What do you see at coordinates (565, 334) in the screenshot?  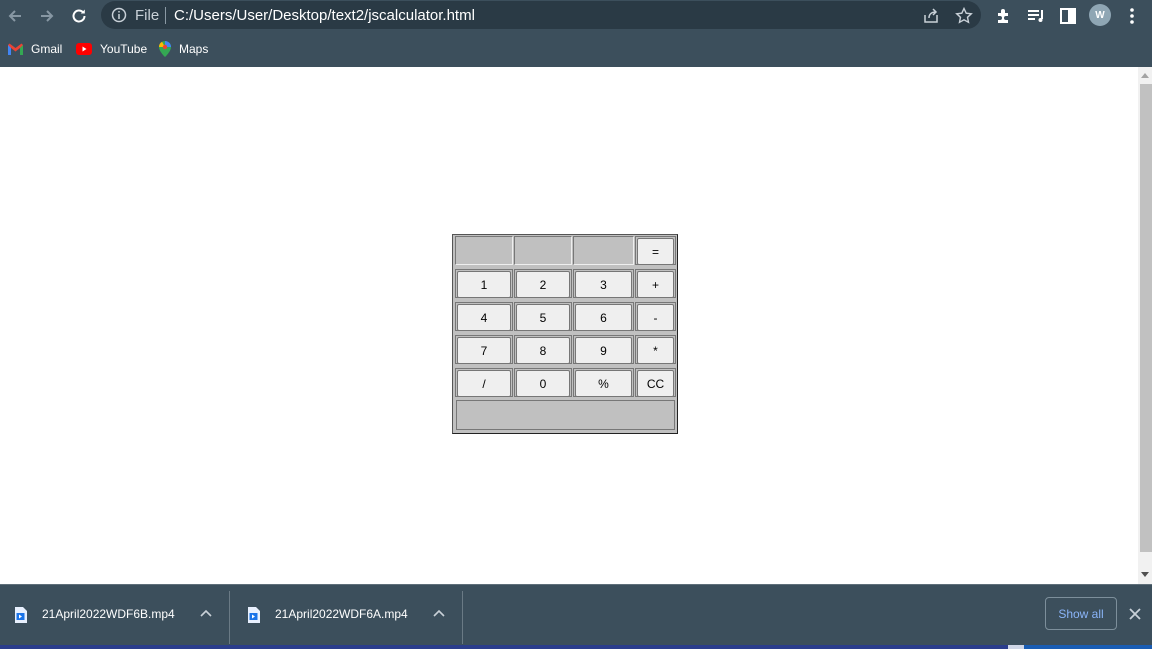 I see `calculator-table: = 1 2 3 + 4 5 6 - 7 8 9 * / 0 % CC` at bounding box center [565, 334].